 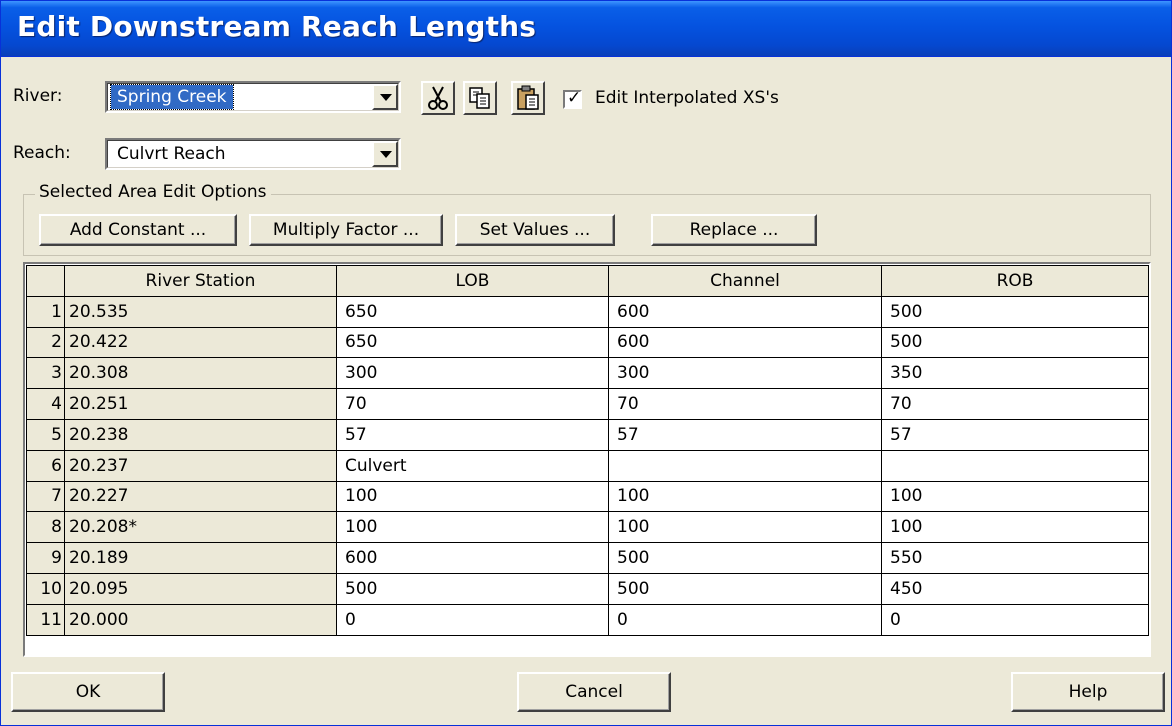 I want to click on scissors-icon, so click(x=438, y=98).